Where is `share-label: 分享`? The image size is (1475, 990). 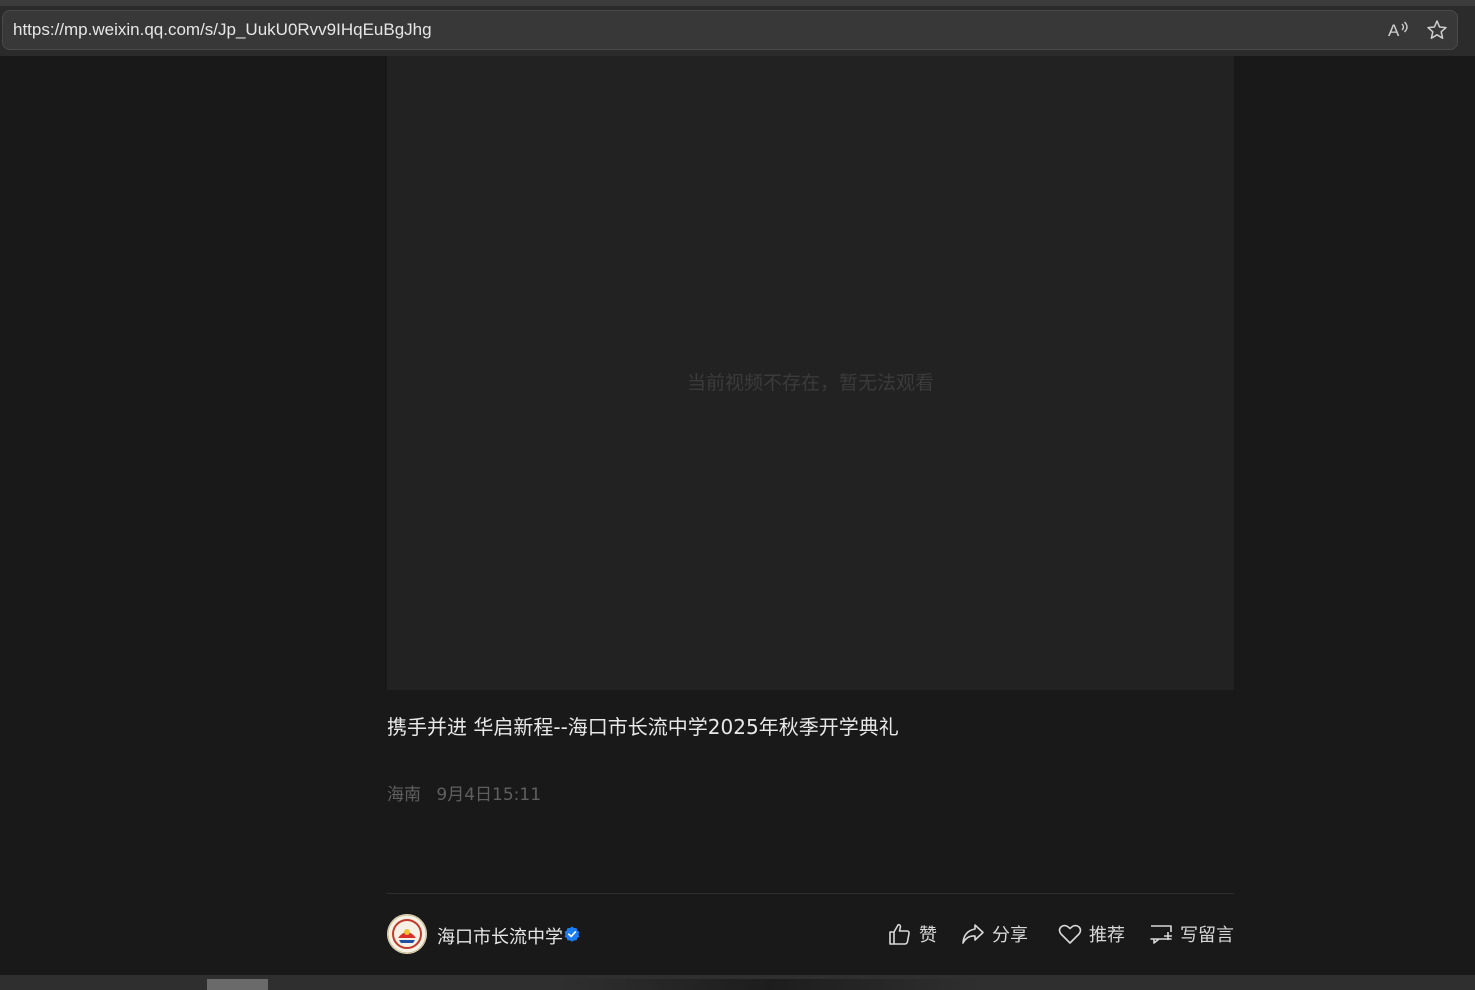
share-label: 分享 is located at coordinates (1010, 935).